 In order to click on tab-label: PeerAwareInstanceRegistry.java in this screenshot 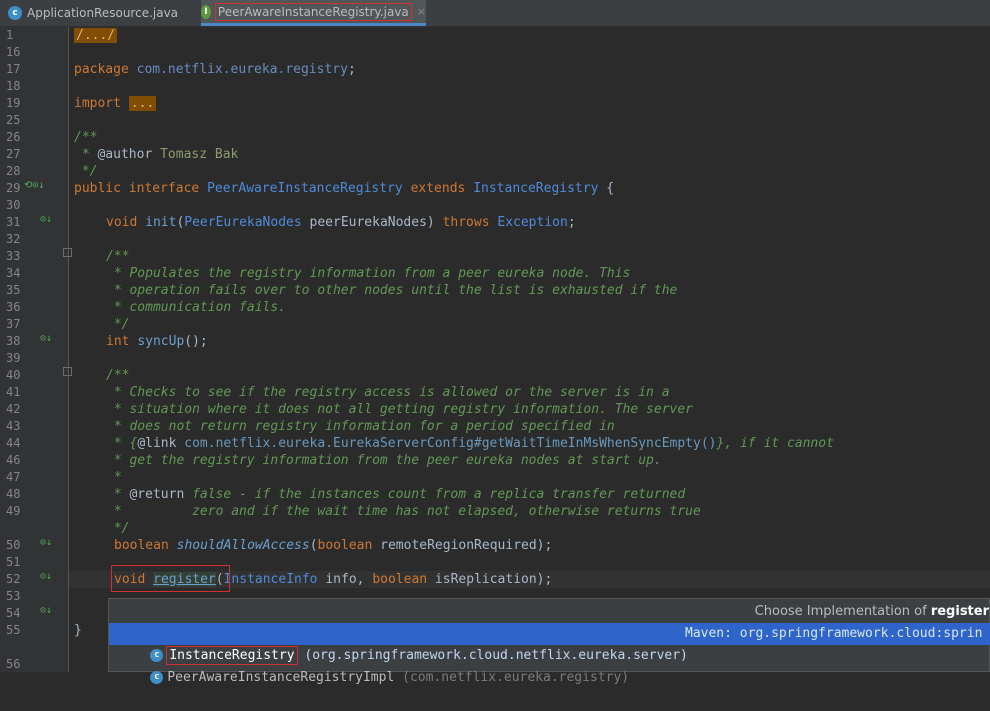, I will do `click(313, 11)`.